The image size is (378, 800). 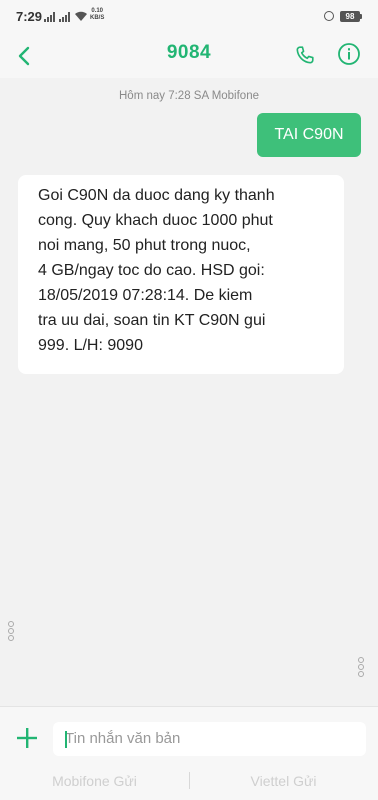 I want to click on add-attachment-button, so click(x=27, y=738).